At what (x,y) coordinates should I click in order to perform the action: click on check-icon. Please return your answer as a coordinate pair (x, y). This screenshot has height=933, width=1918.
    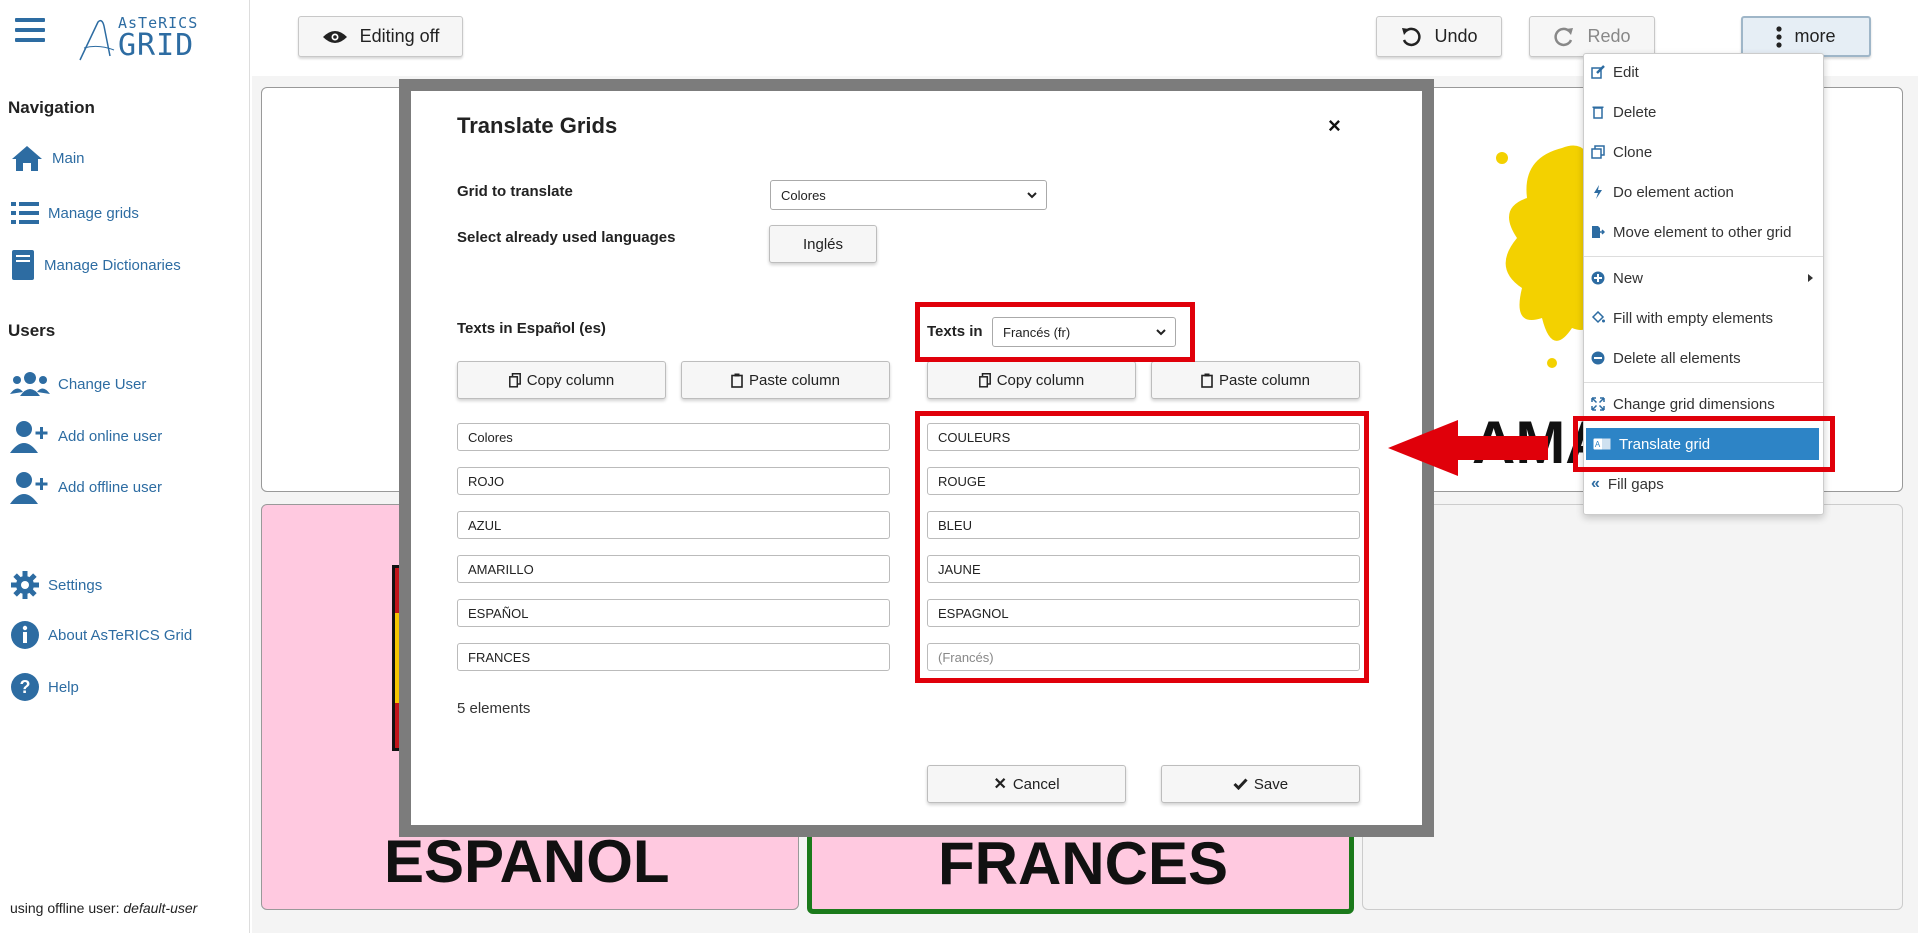
    Looking at the image, I should click on (1240, 784).